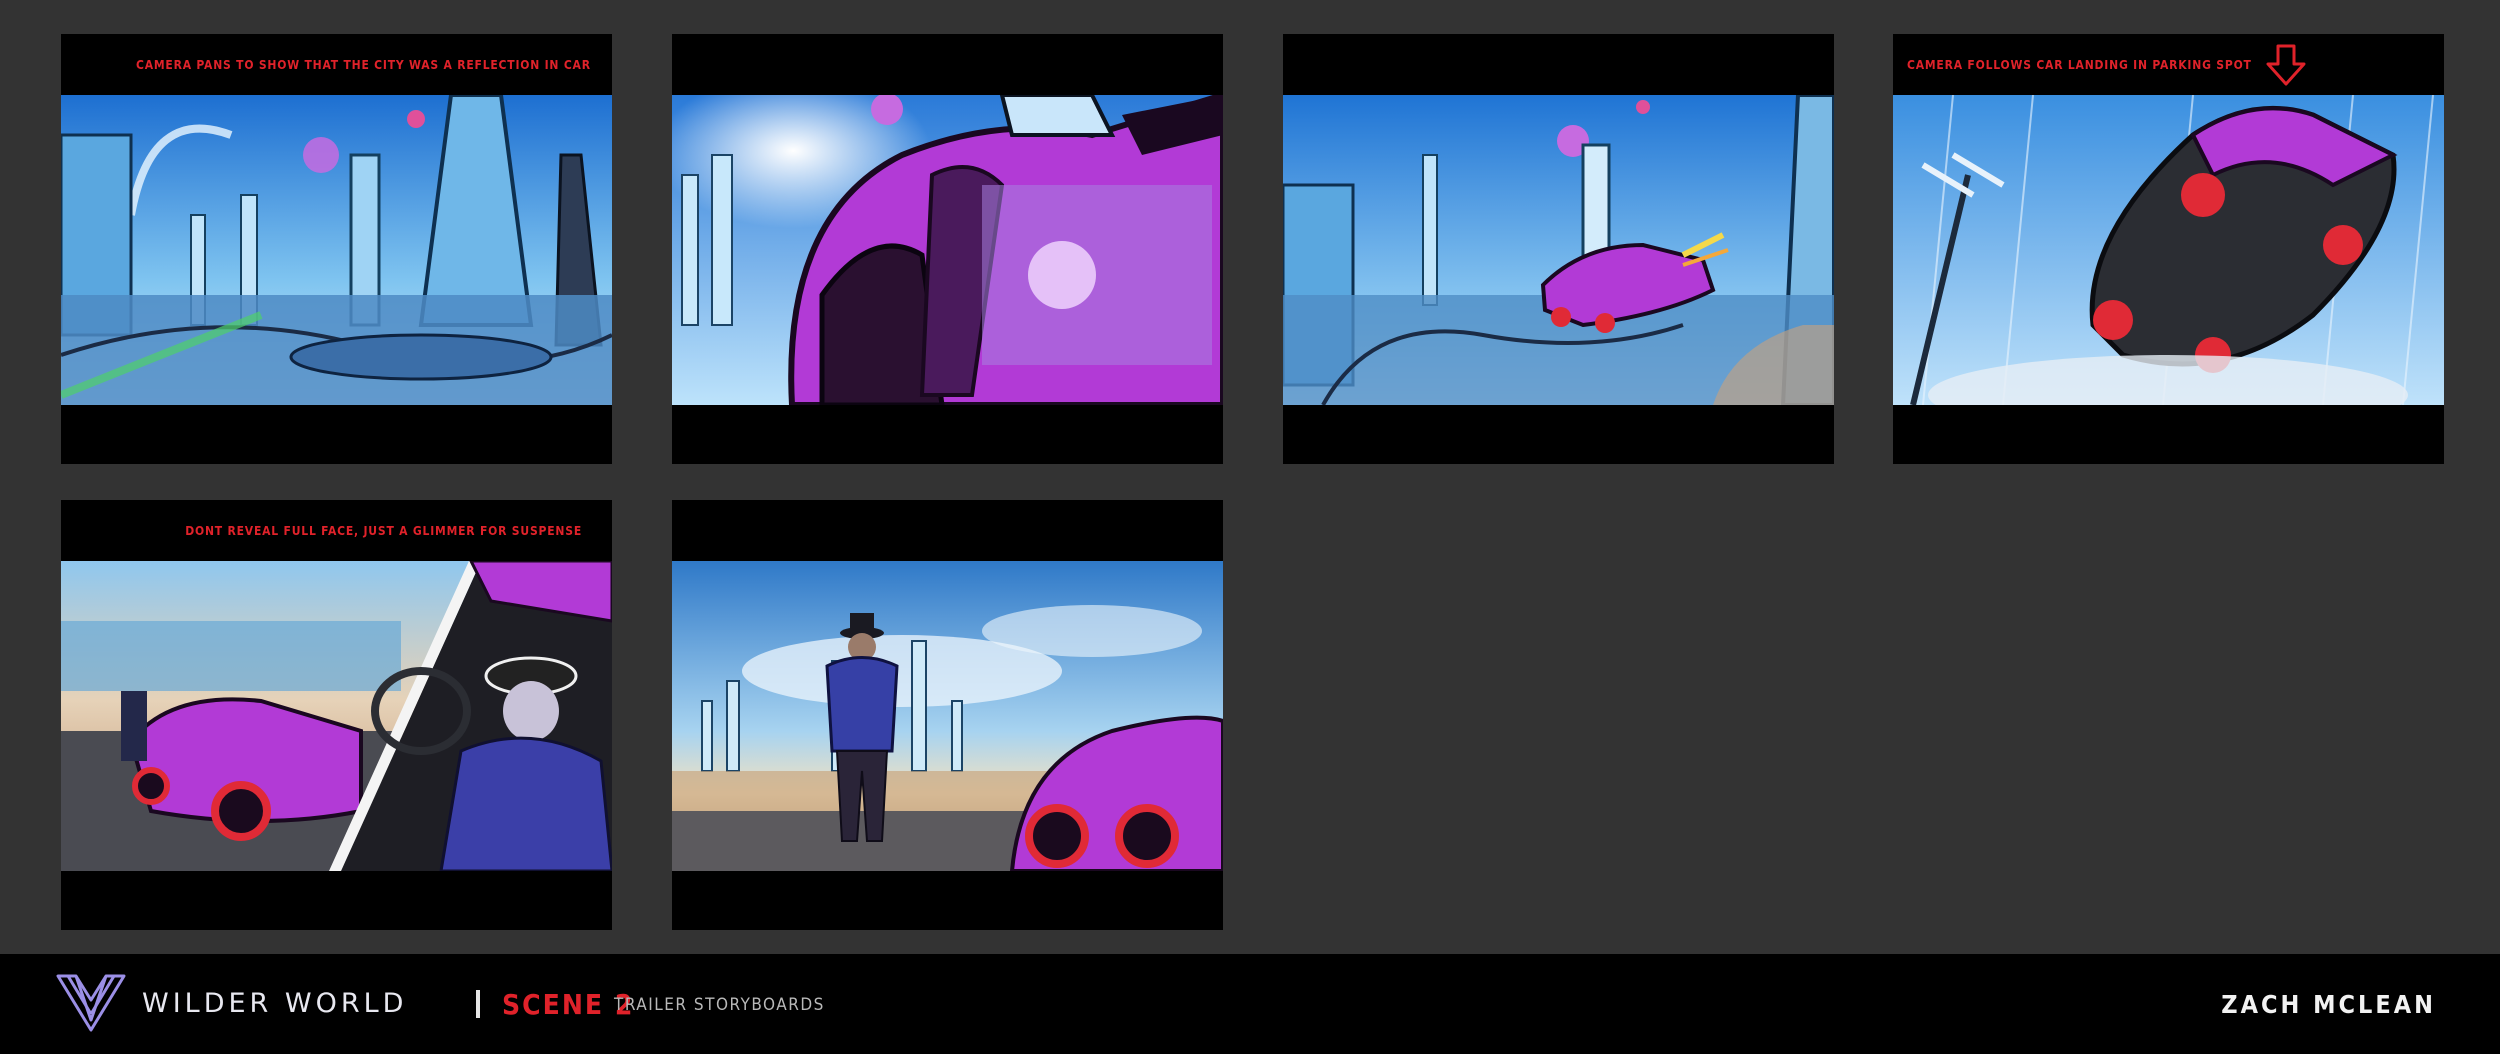  I want to click on panel-artwork-man-looking-at-city, so click(947, 716).